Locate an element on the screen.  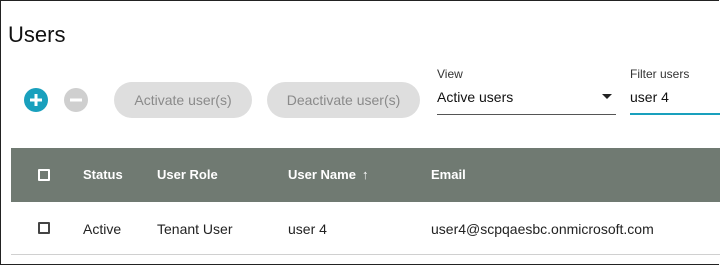
row-checkbox is located at coordinates (44, 228).